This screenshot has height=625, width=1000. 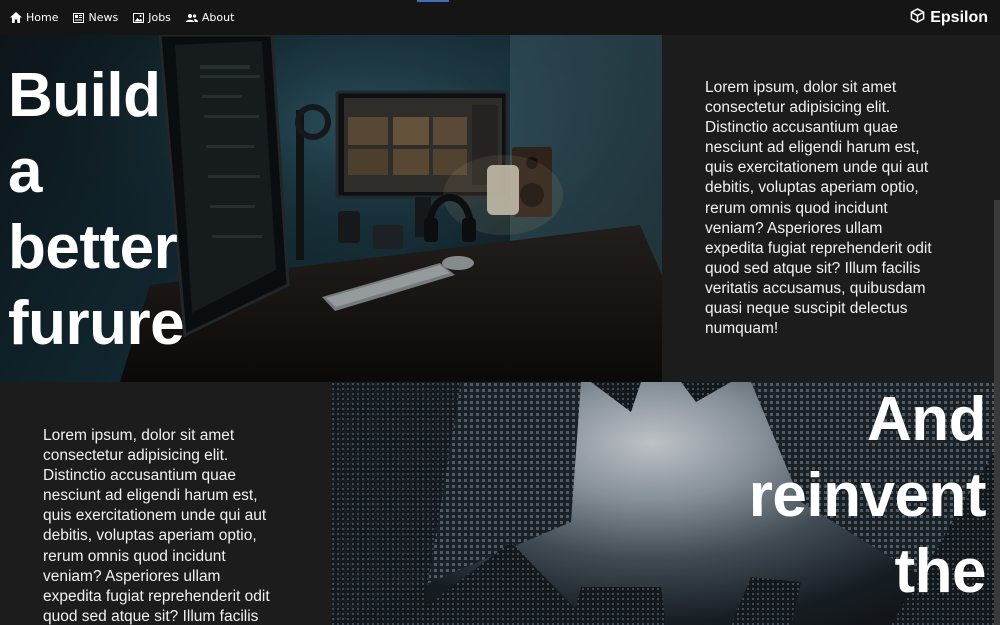 What do you see at coordinates (191, 18) in the screenshot?
I see `users-icon` at bounding box center [191, 18].